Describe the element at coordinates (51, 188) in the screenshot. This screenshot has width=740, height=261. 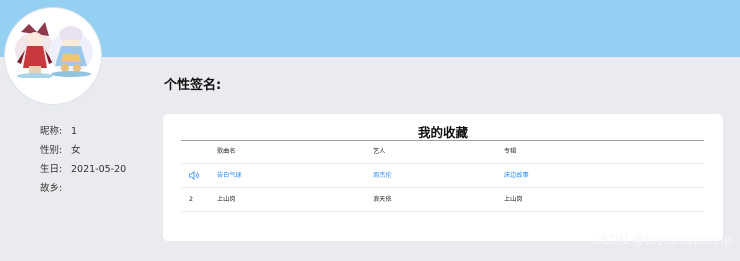
I see `hometown-label: 故乡:` at that location.